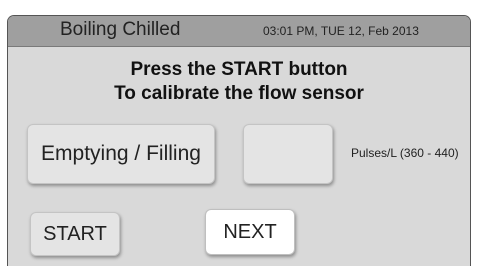  I want to click on instruction-line-2: To calibrate the flow sensor, so click(239, 93).